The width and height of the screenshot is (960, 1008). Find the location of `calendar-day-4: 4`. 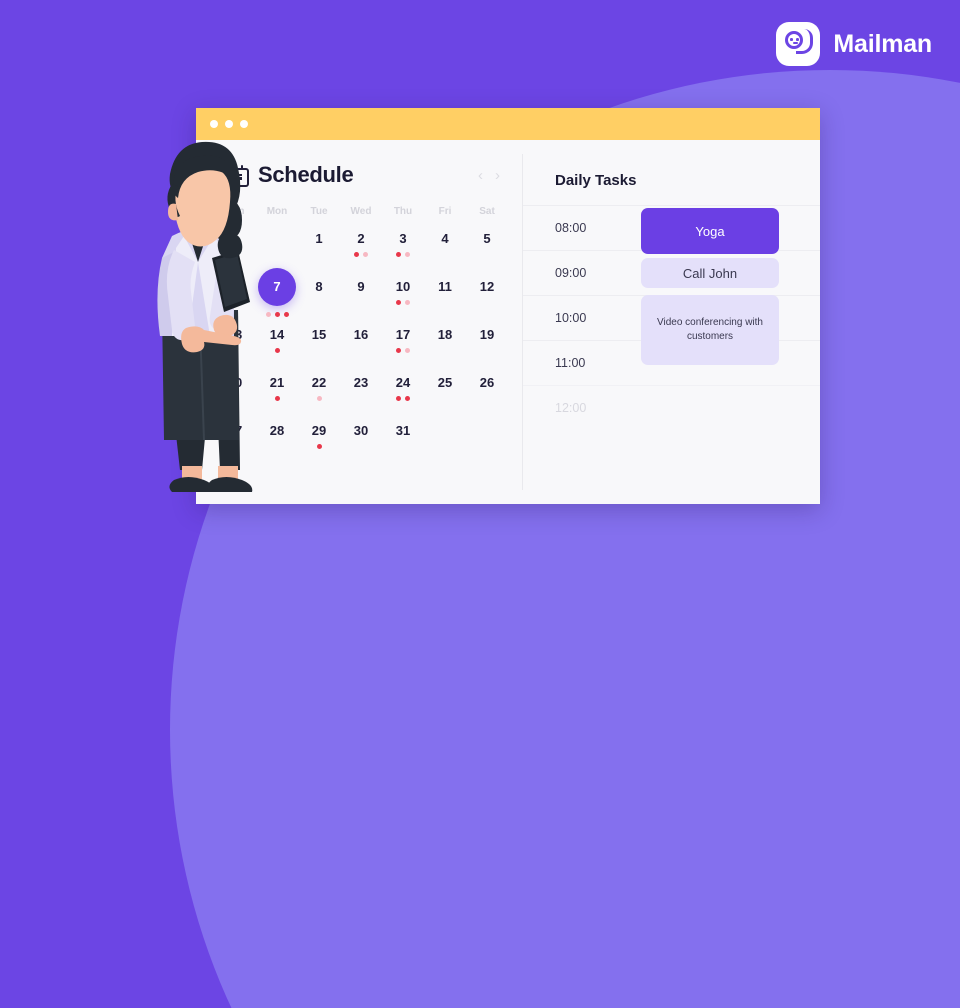

calendar-day-4: 4 is located at coordinates (445, 250).